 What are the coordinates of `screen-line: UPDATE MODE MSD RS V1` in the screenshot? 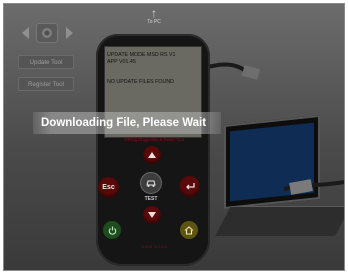 It's located at (141, 55).